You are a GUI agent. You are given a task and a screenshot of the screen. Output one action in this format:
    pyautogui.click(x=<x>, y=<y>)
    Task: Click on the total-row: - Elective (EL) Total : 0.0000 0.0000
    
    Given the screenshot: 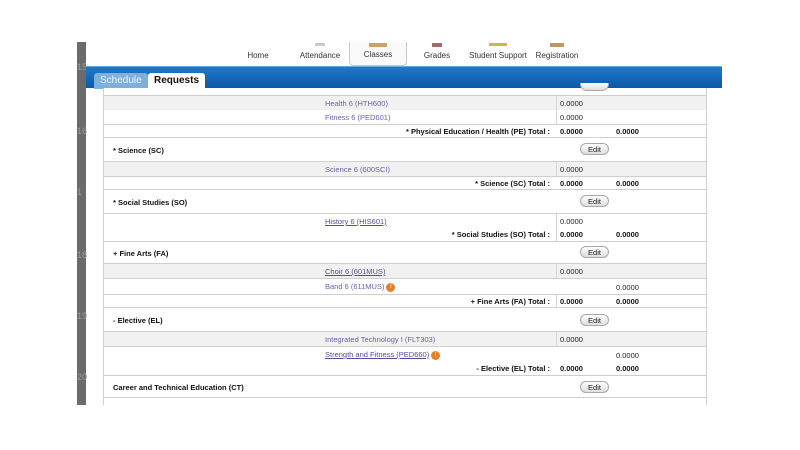 What is the action you would take?
    pyautogui.click(x=405, y=369)
    